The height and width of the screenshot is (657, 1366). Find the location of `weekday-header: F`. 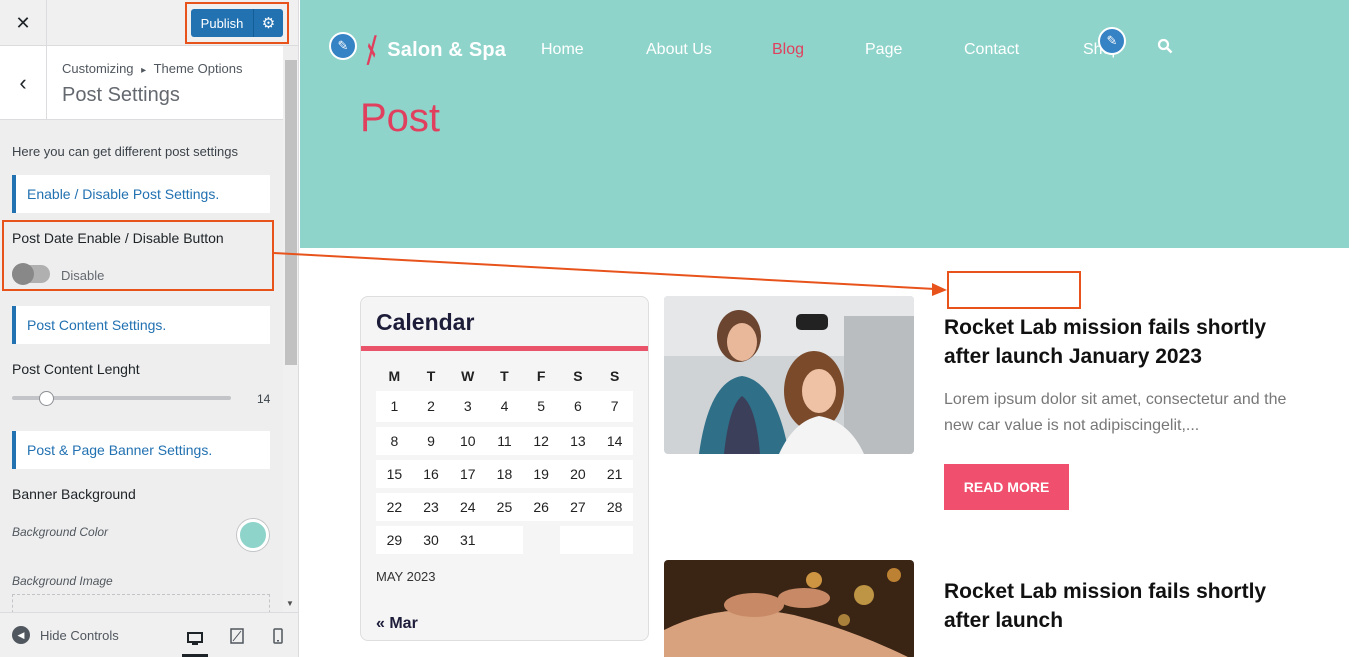

weekday-header: F is located at coordinates (541, 376).